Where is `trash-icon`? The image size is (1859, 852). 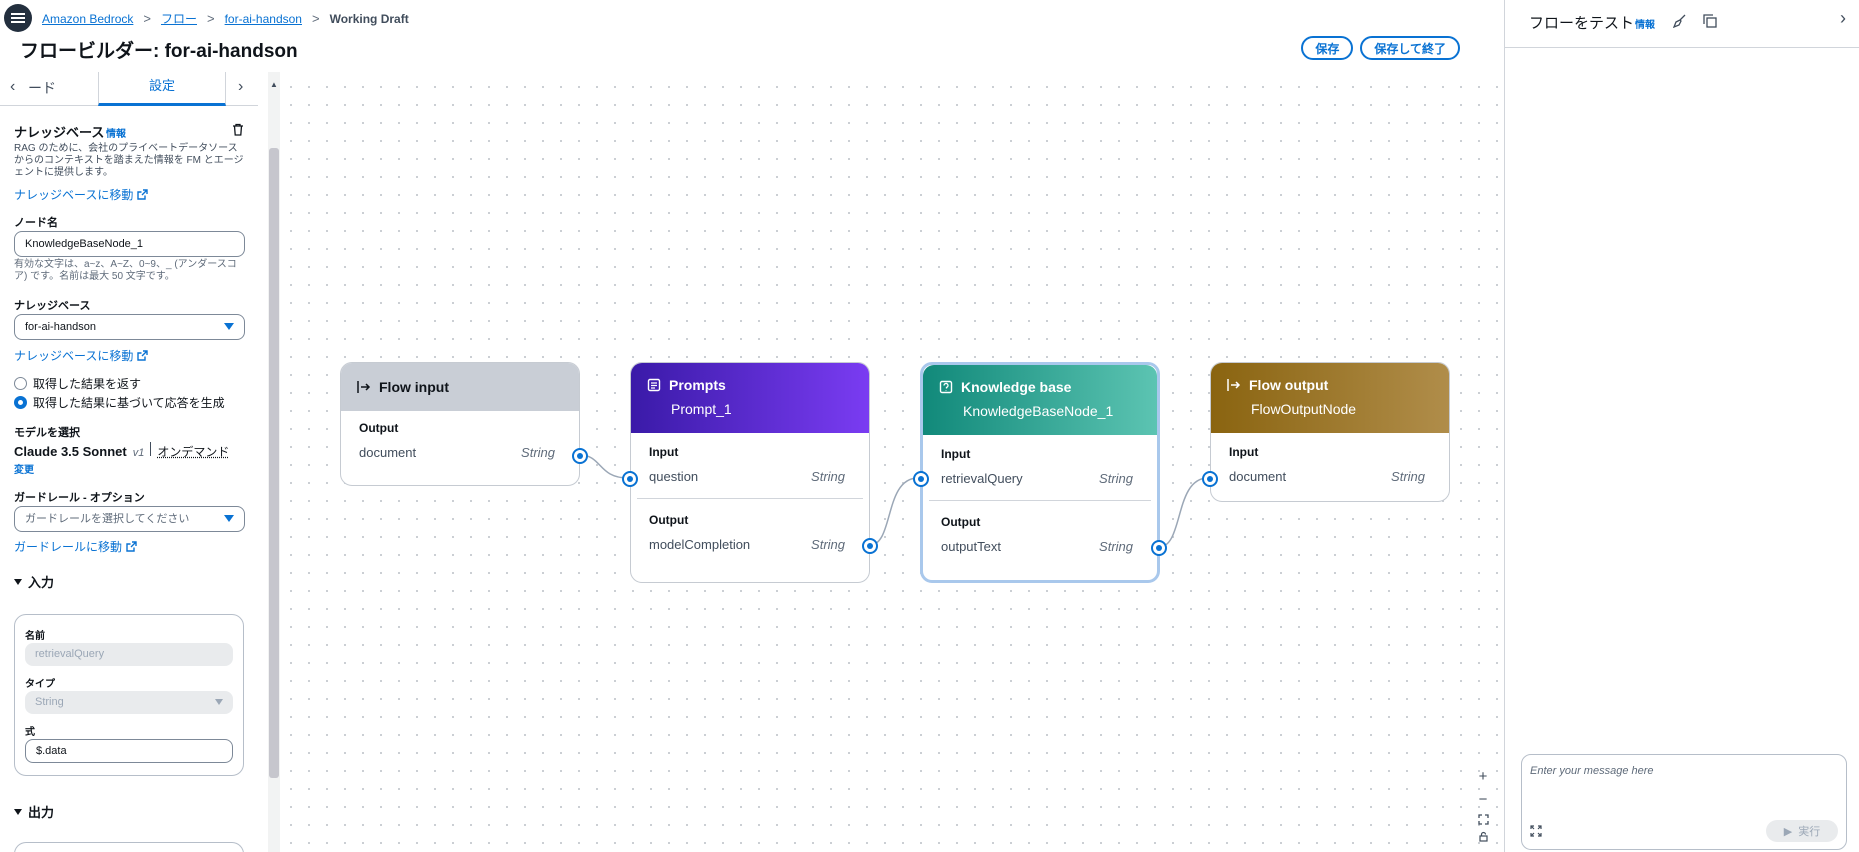
trash-icon is located at coordinates (238, 129).